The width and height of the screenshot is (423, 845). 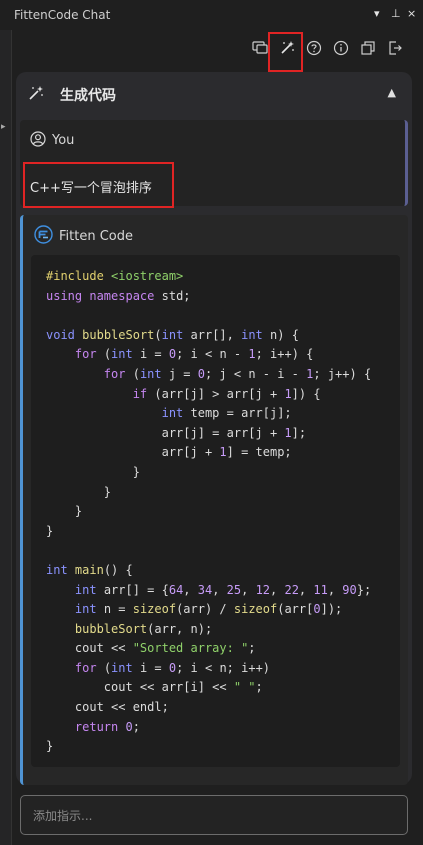 What do you see at coordinates (6, 437) in the screenshot?
I see `left-edge-strip: ▸` at bounding box center [6, 437].